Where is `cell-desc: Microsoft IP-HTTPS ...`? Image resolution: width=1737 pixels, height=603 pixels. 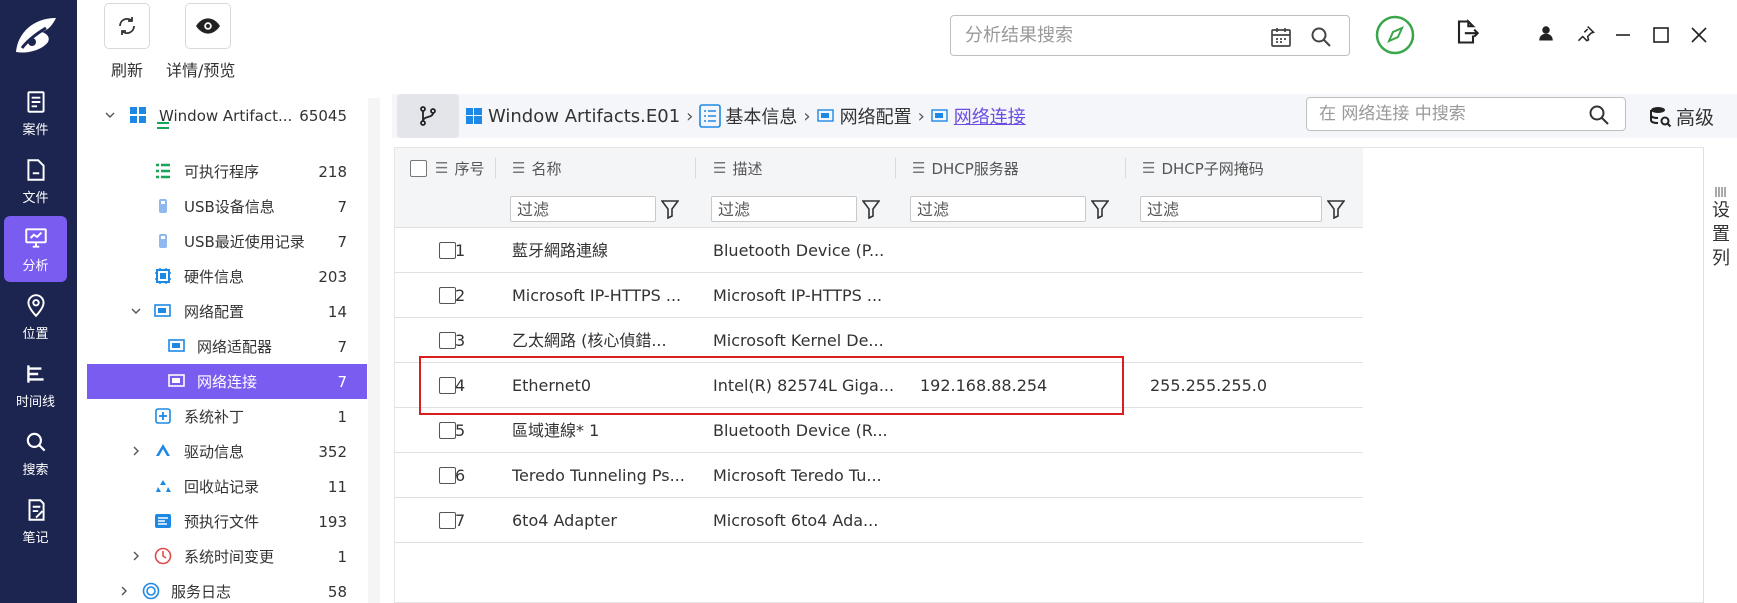 cell-desc: Microsoft IP-HTTPS ... is located at coordinates (798, 295).